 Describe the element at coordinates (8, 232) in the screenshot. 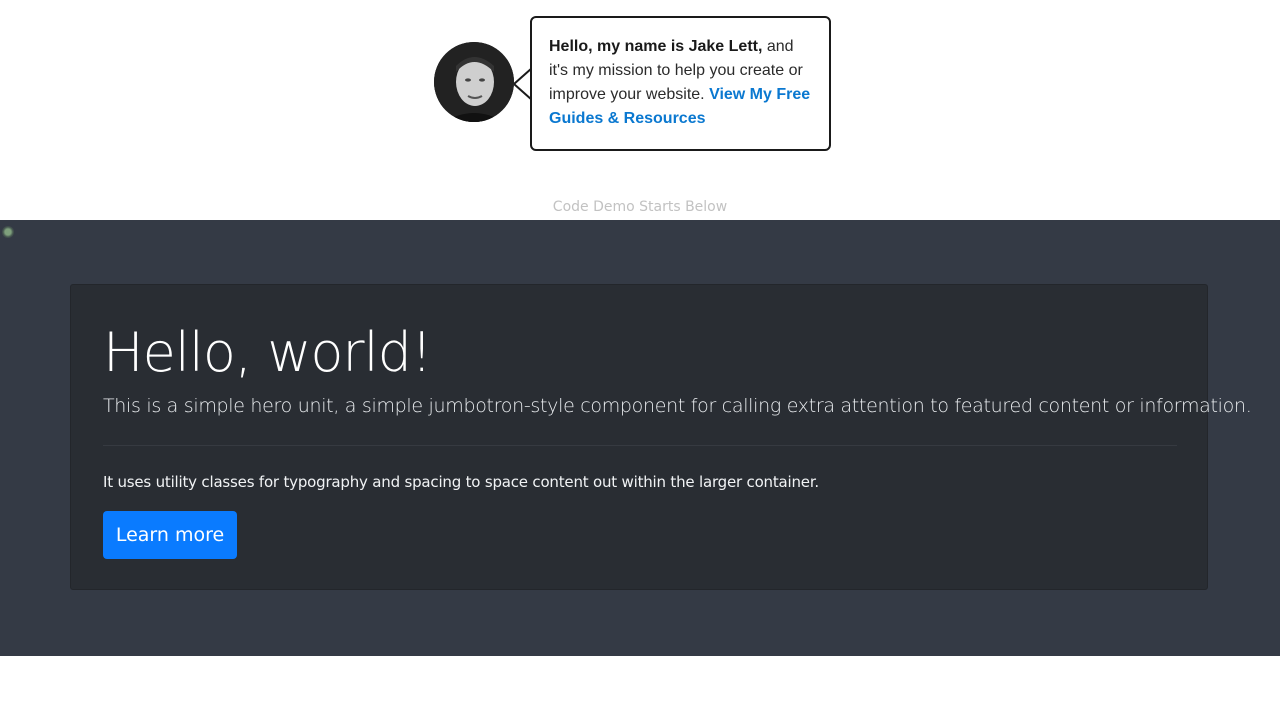

I see `corner-status-dot` at that location.